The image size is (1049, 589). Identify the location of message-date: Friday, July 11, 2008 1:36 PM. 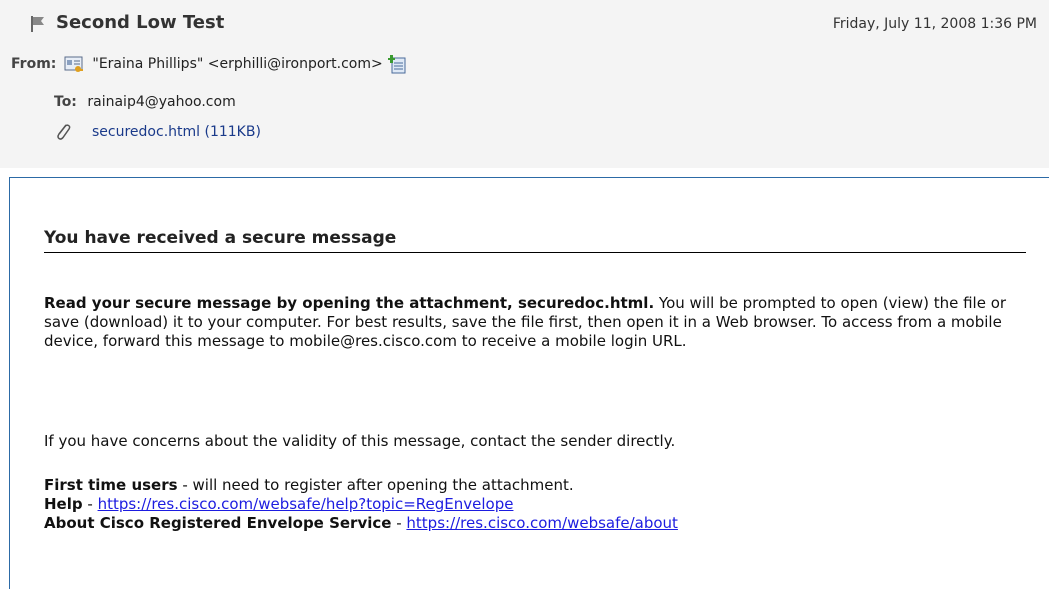
(934, 24).